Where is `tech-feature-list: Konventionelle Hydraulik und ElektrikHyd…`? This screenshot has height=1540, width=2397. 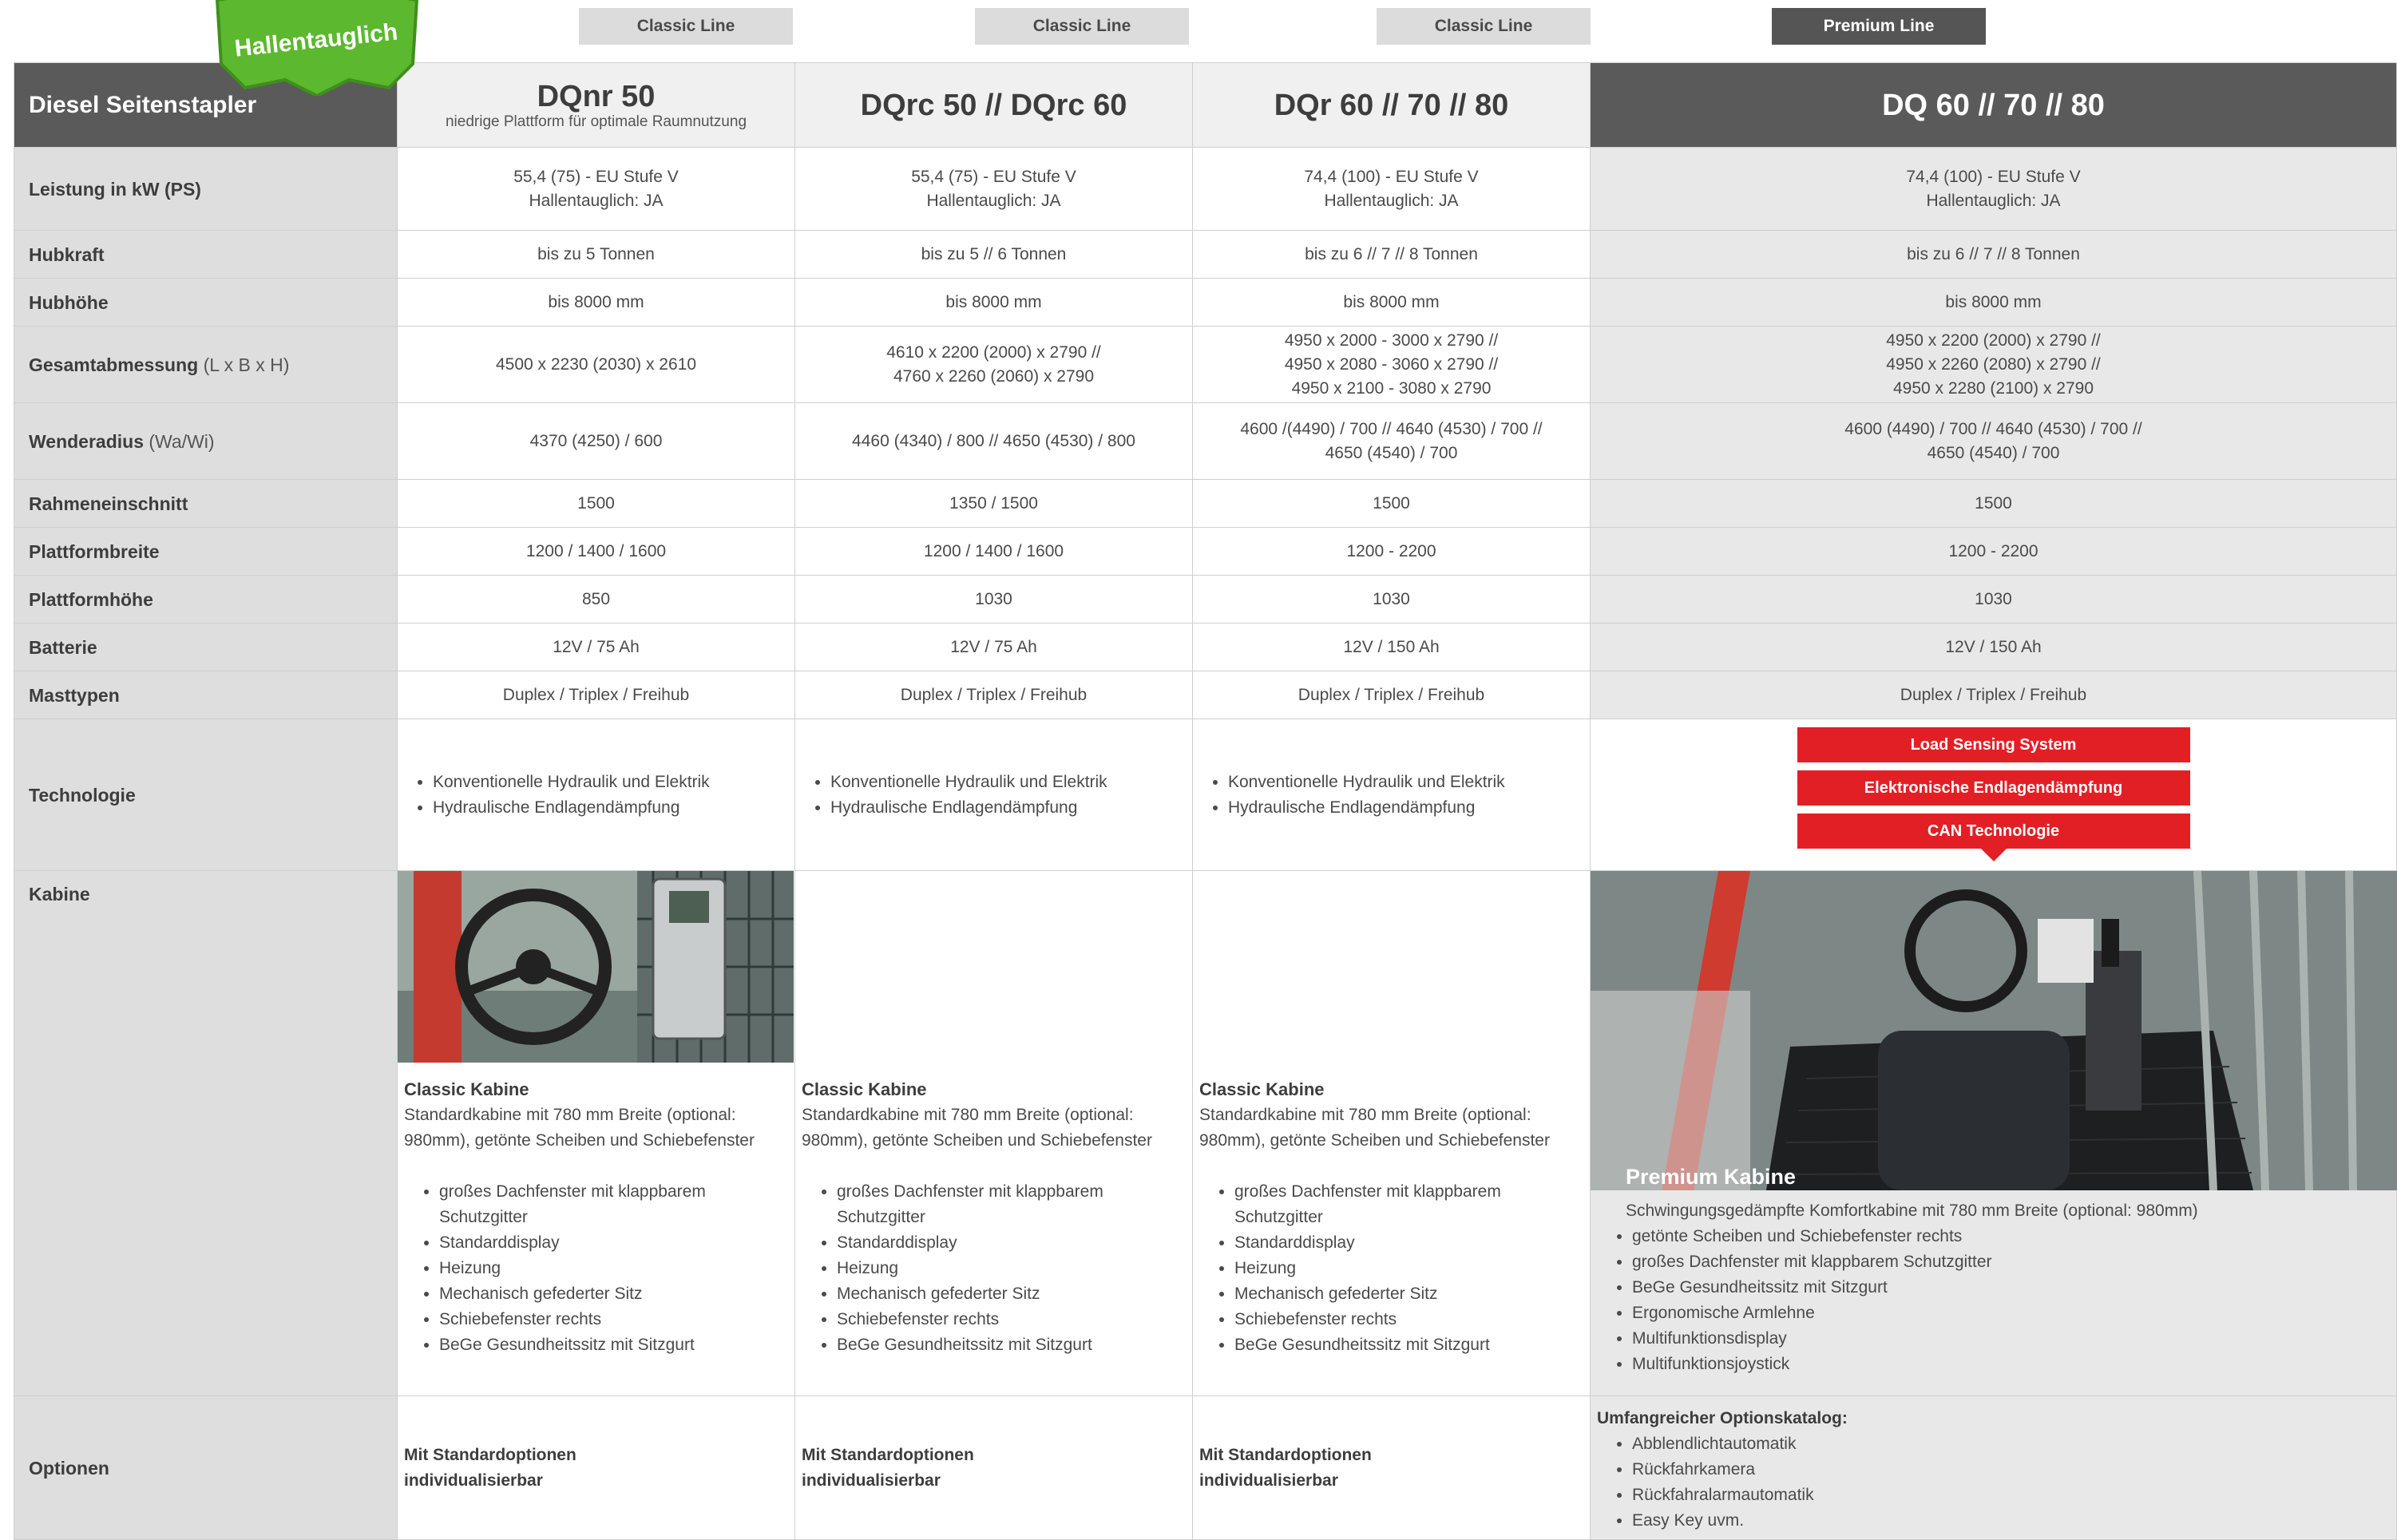 tech-feature-list: Konventionelle Hydraulik und ElektrikHyd… is located at coordinates (1391, 795).